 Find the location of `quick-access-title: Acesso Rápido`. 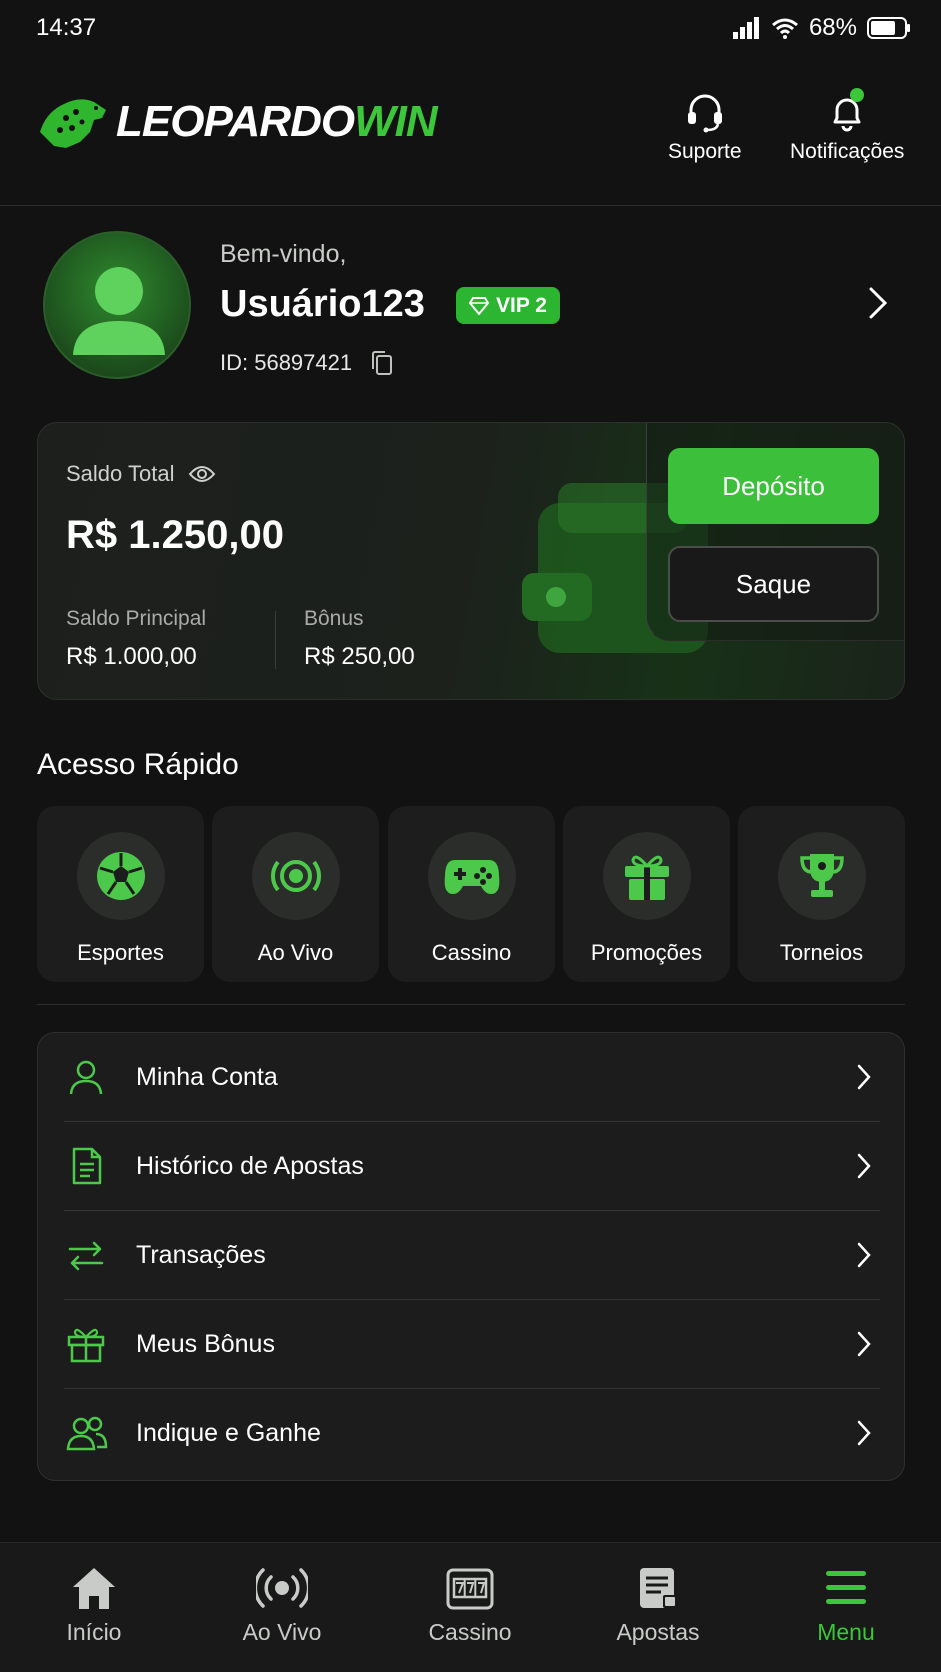

quick-access-title: Acesso Rápido is located at coordinates (138, 764).